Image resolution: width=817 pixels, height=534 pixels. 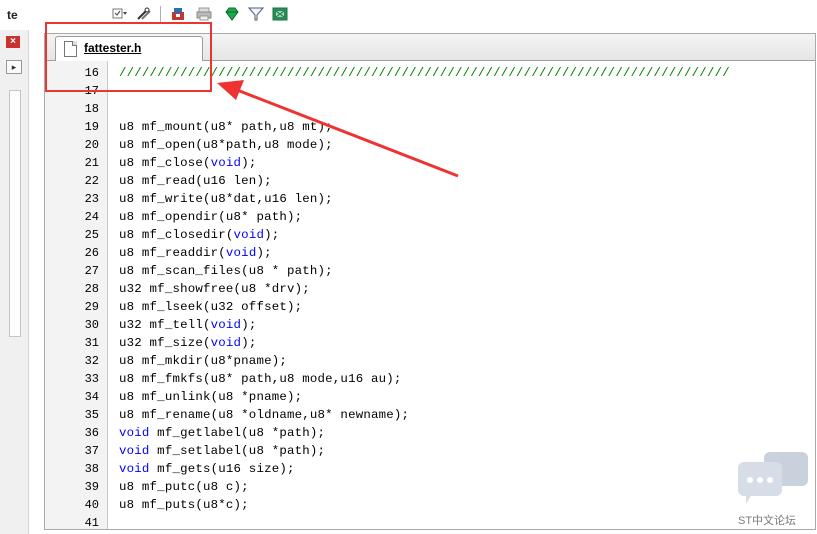 What do you see at coordinates (338, 129) in the screenshot?
I see `annotation-arrow` at bounding box center [338, 129].